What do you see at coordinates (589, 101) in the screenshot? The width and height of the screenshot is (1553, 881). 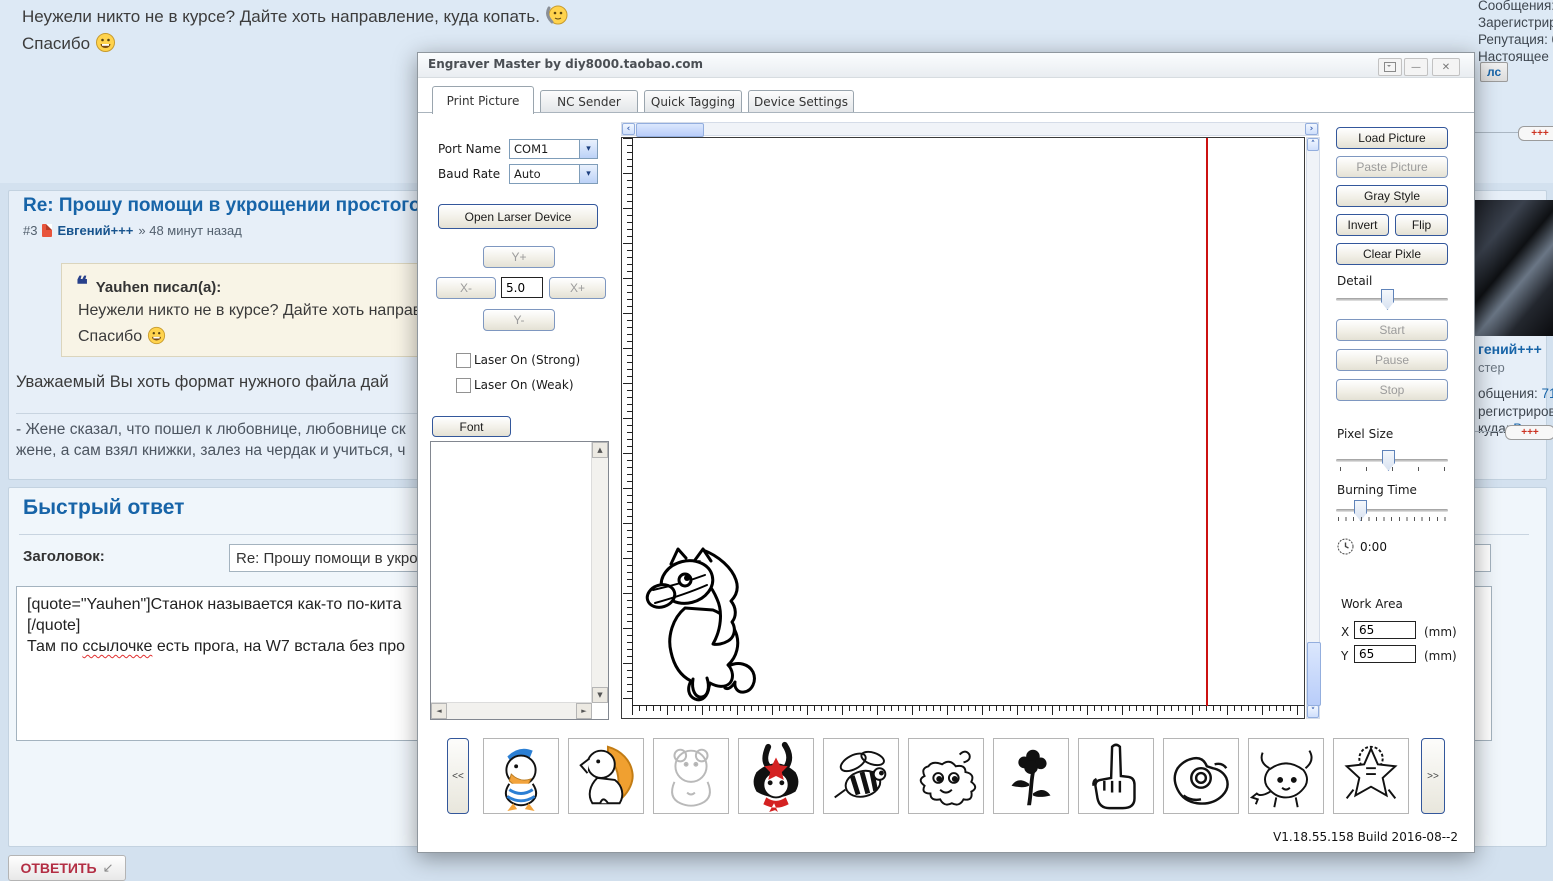 I see `tab-nc-sender: NC Sender` at bounding box center [589, 101].